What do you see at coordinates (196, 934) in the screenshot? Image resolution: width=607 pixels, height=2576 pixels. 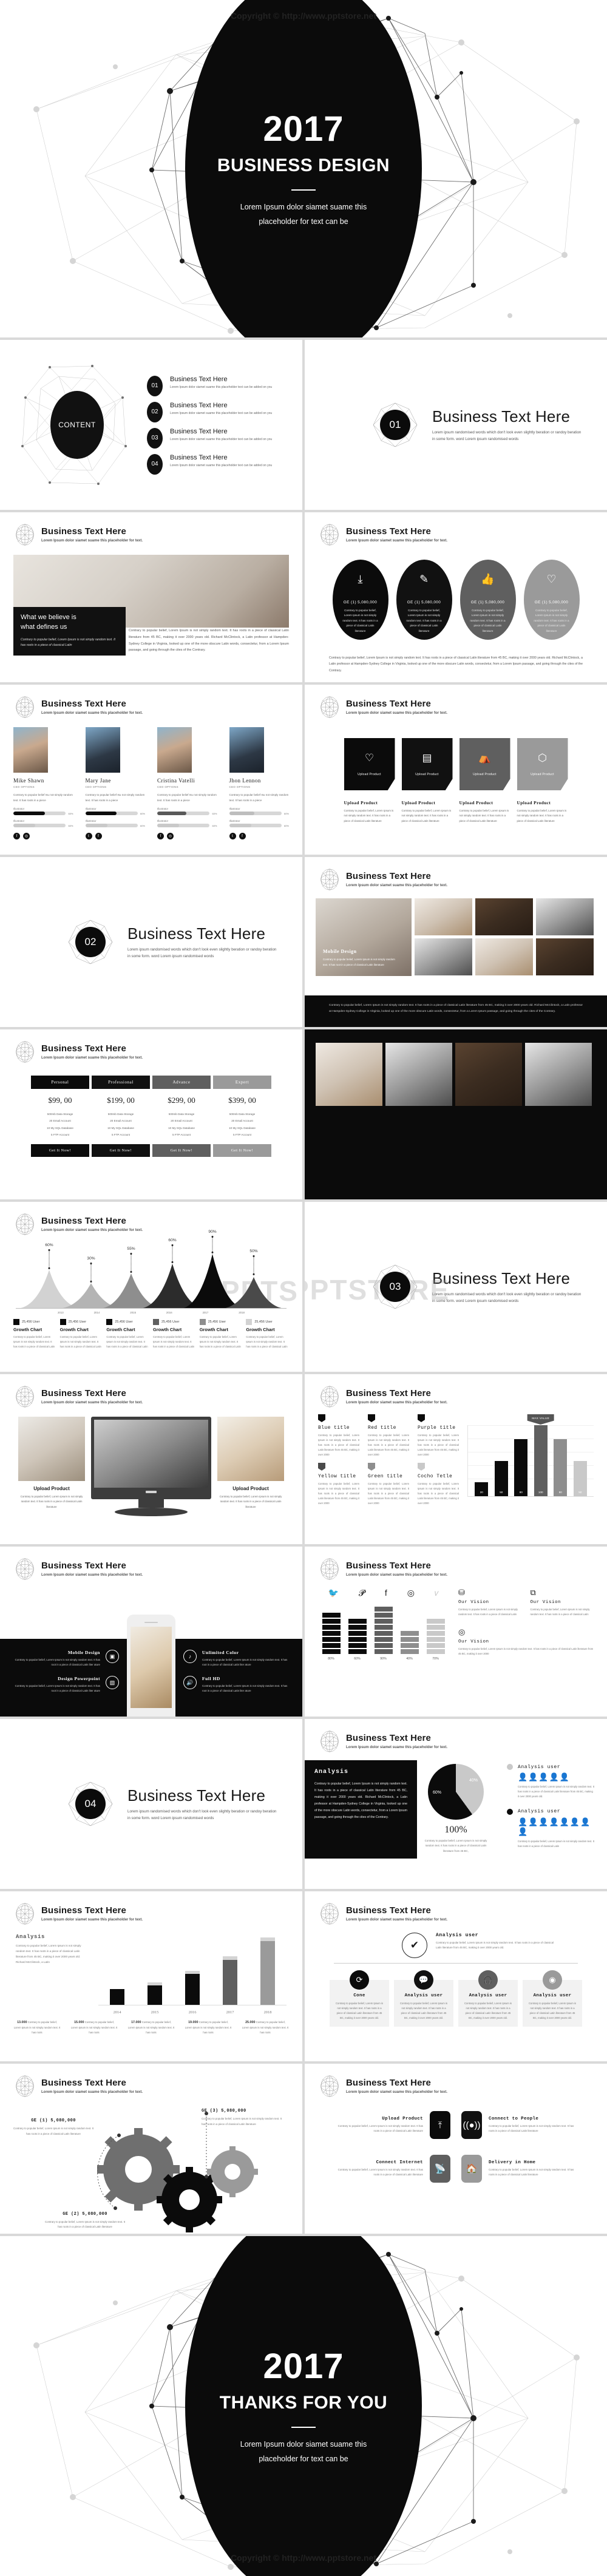 I see `section-title: Business Text Here` at bounding box center [196, 934].